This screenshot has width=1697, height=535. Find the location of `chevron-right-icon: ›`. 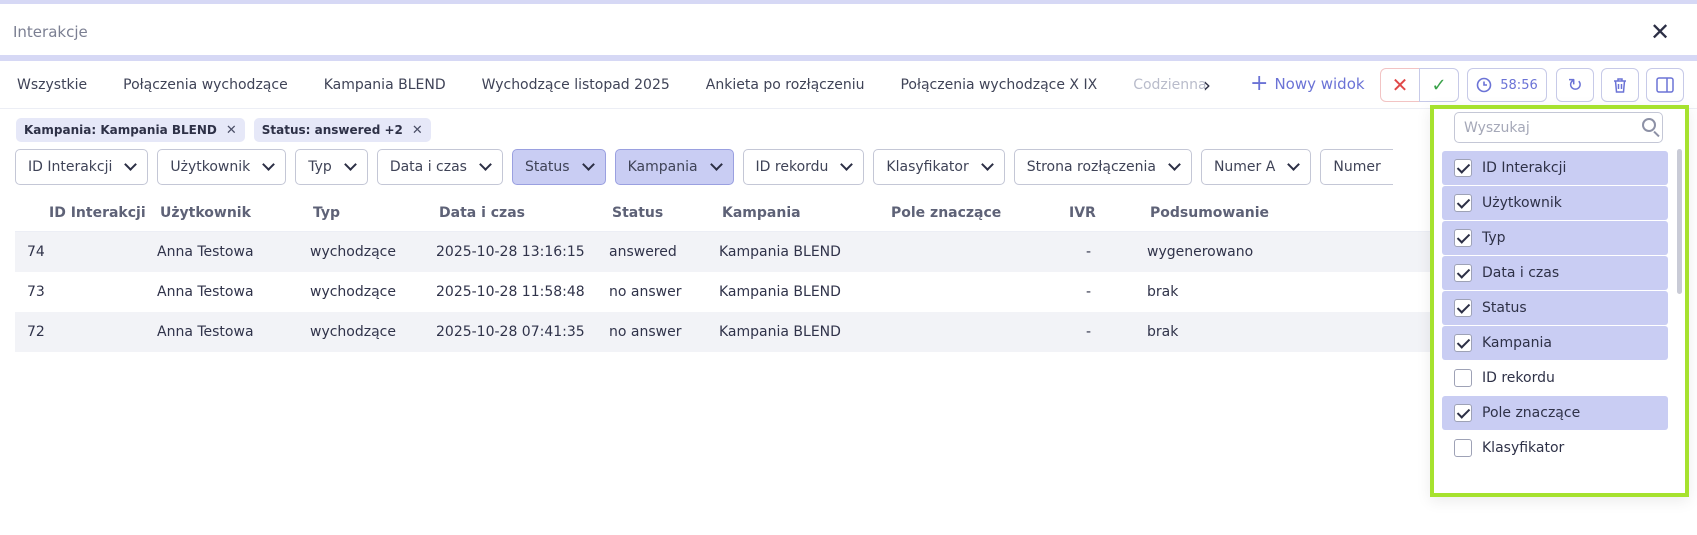

chevron-right-icon: › is located at coordinates (1213, 85).